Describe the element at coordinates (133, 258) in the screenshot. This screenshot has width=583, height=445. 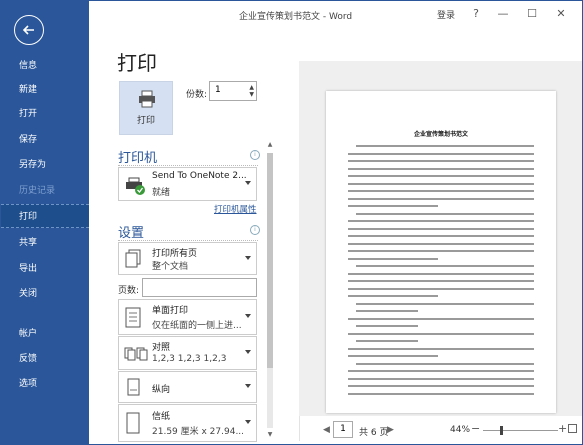
I see `pages-icon` at that location.